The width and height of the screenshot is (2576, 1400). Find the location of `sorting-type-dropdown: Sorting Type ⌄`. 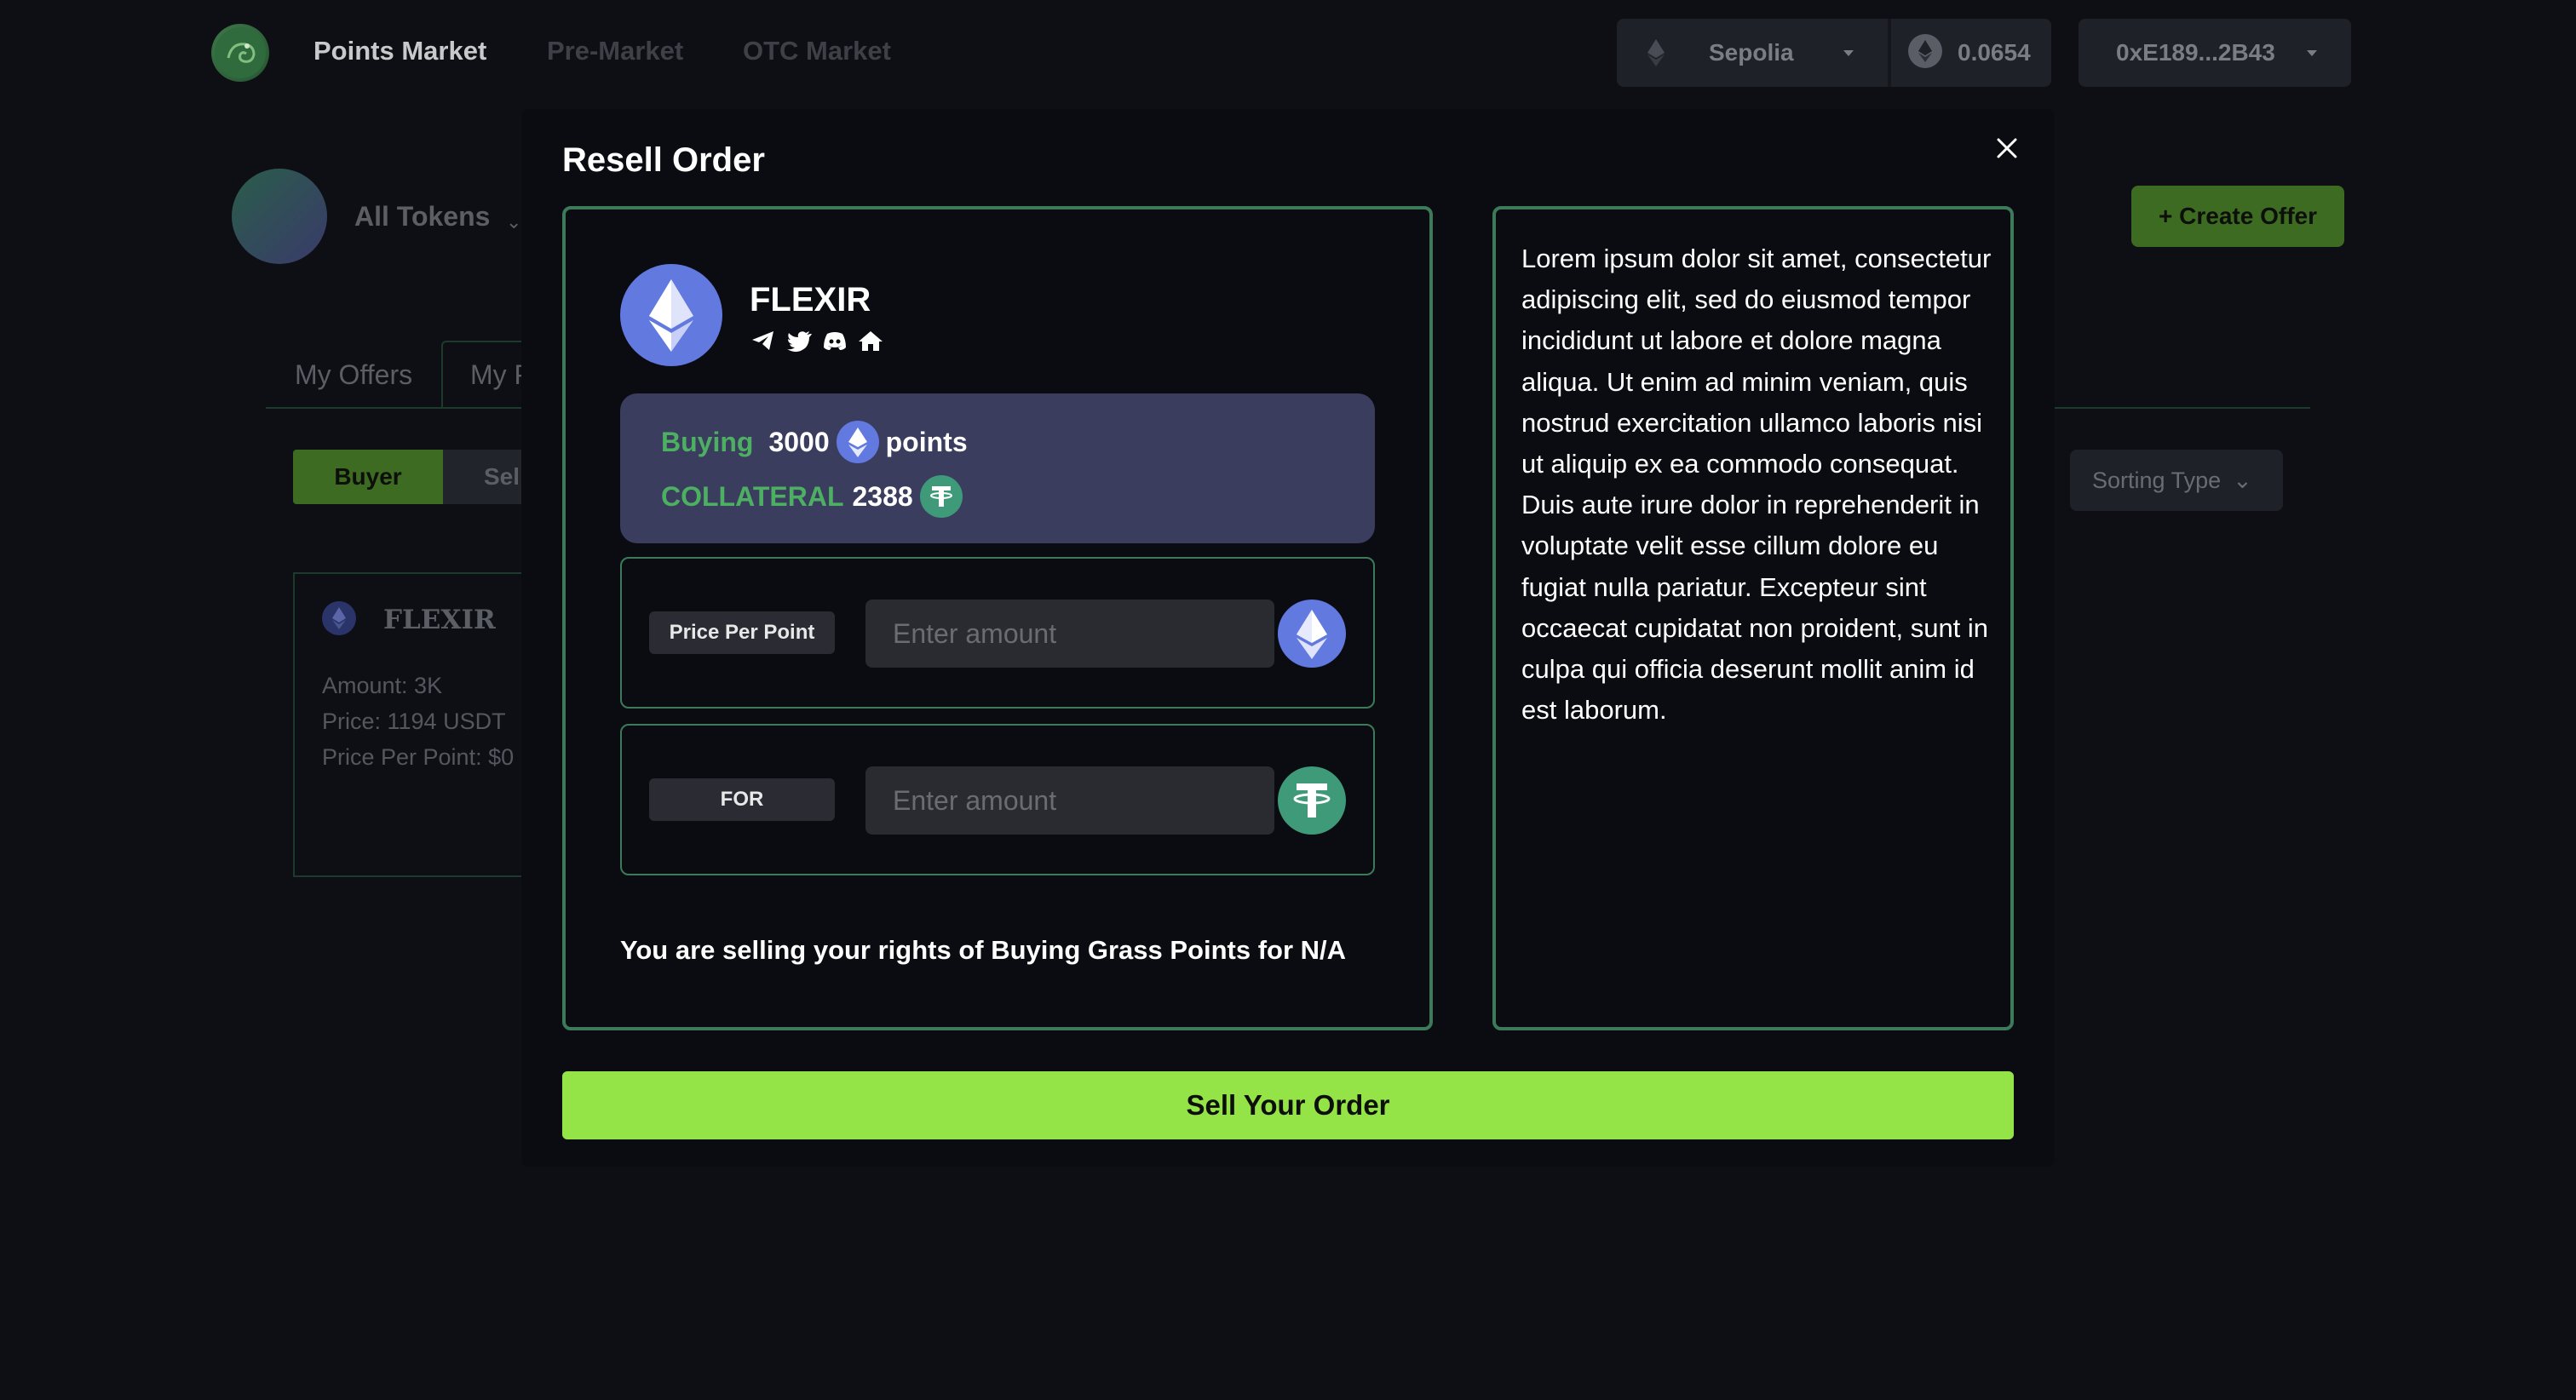

sorting-type-dropdown: Sorting Type ⌄ is located at coordinates (2176, 480).